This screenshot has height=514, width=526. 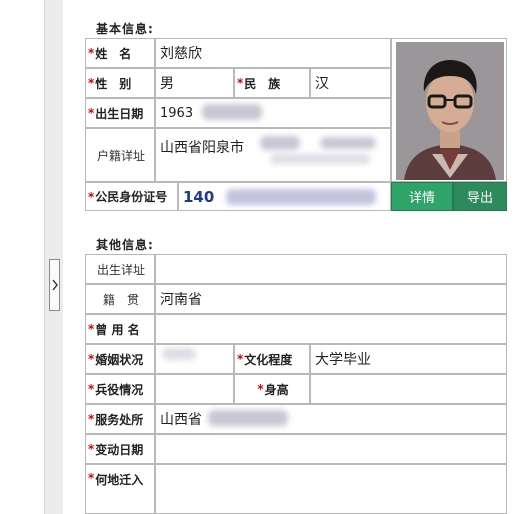 I want to click on portrait-photo, so click(x=449, y=110).